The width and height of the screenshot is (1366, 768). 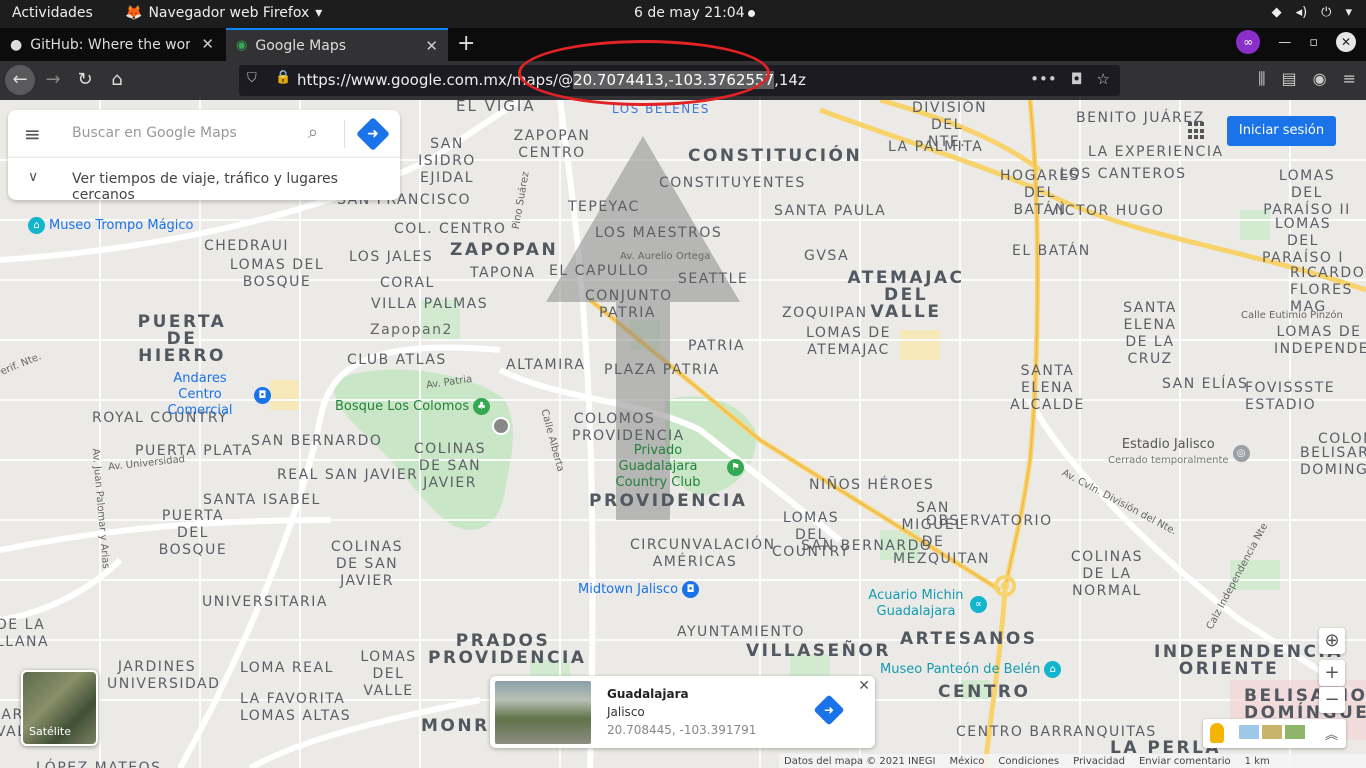 I want to click on map-label: ARTESANOS, so click(x=969, y=639).